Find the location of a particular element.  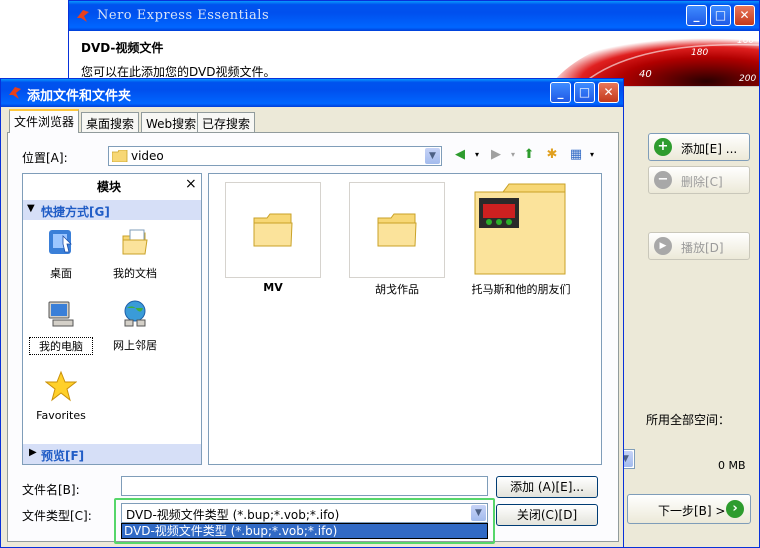

close-dialog-button-label: 关闭(C)[D] is located at coordinates (547, 515).